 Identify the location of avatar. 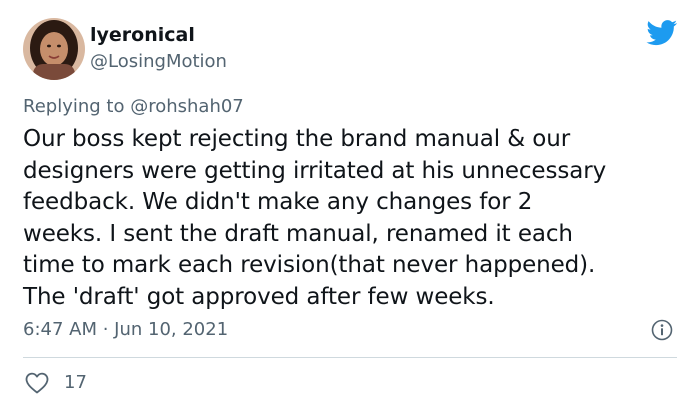
(54, 49).